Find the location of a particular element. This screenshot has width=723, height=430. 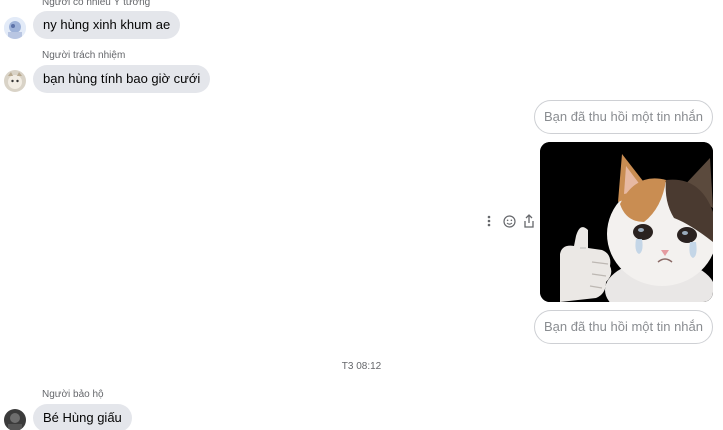

sender-name: Người trách nhiệm is located at coordinates (84, 55).